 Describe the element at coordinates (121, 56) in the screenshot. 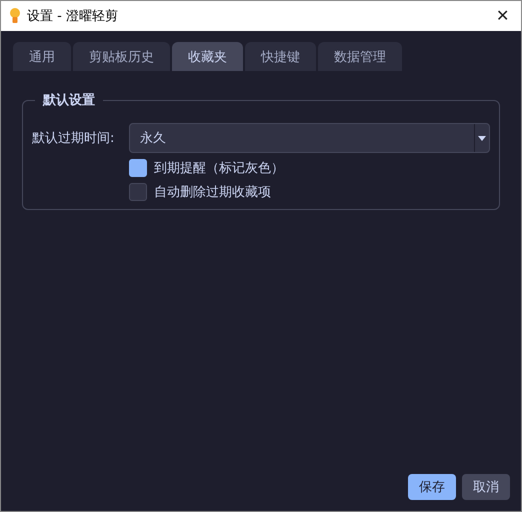

I see `tab: 剪贴板历史` at that location.